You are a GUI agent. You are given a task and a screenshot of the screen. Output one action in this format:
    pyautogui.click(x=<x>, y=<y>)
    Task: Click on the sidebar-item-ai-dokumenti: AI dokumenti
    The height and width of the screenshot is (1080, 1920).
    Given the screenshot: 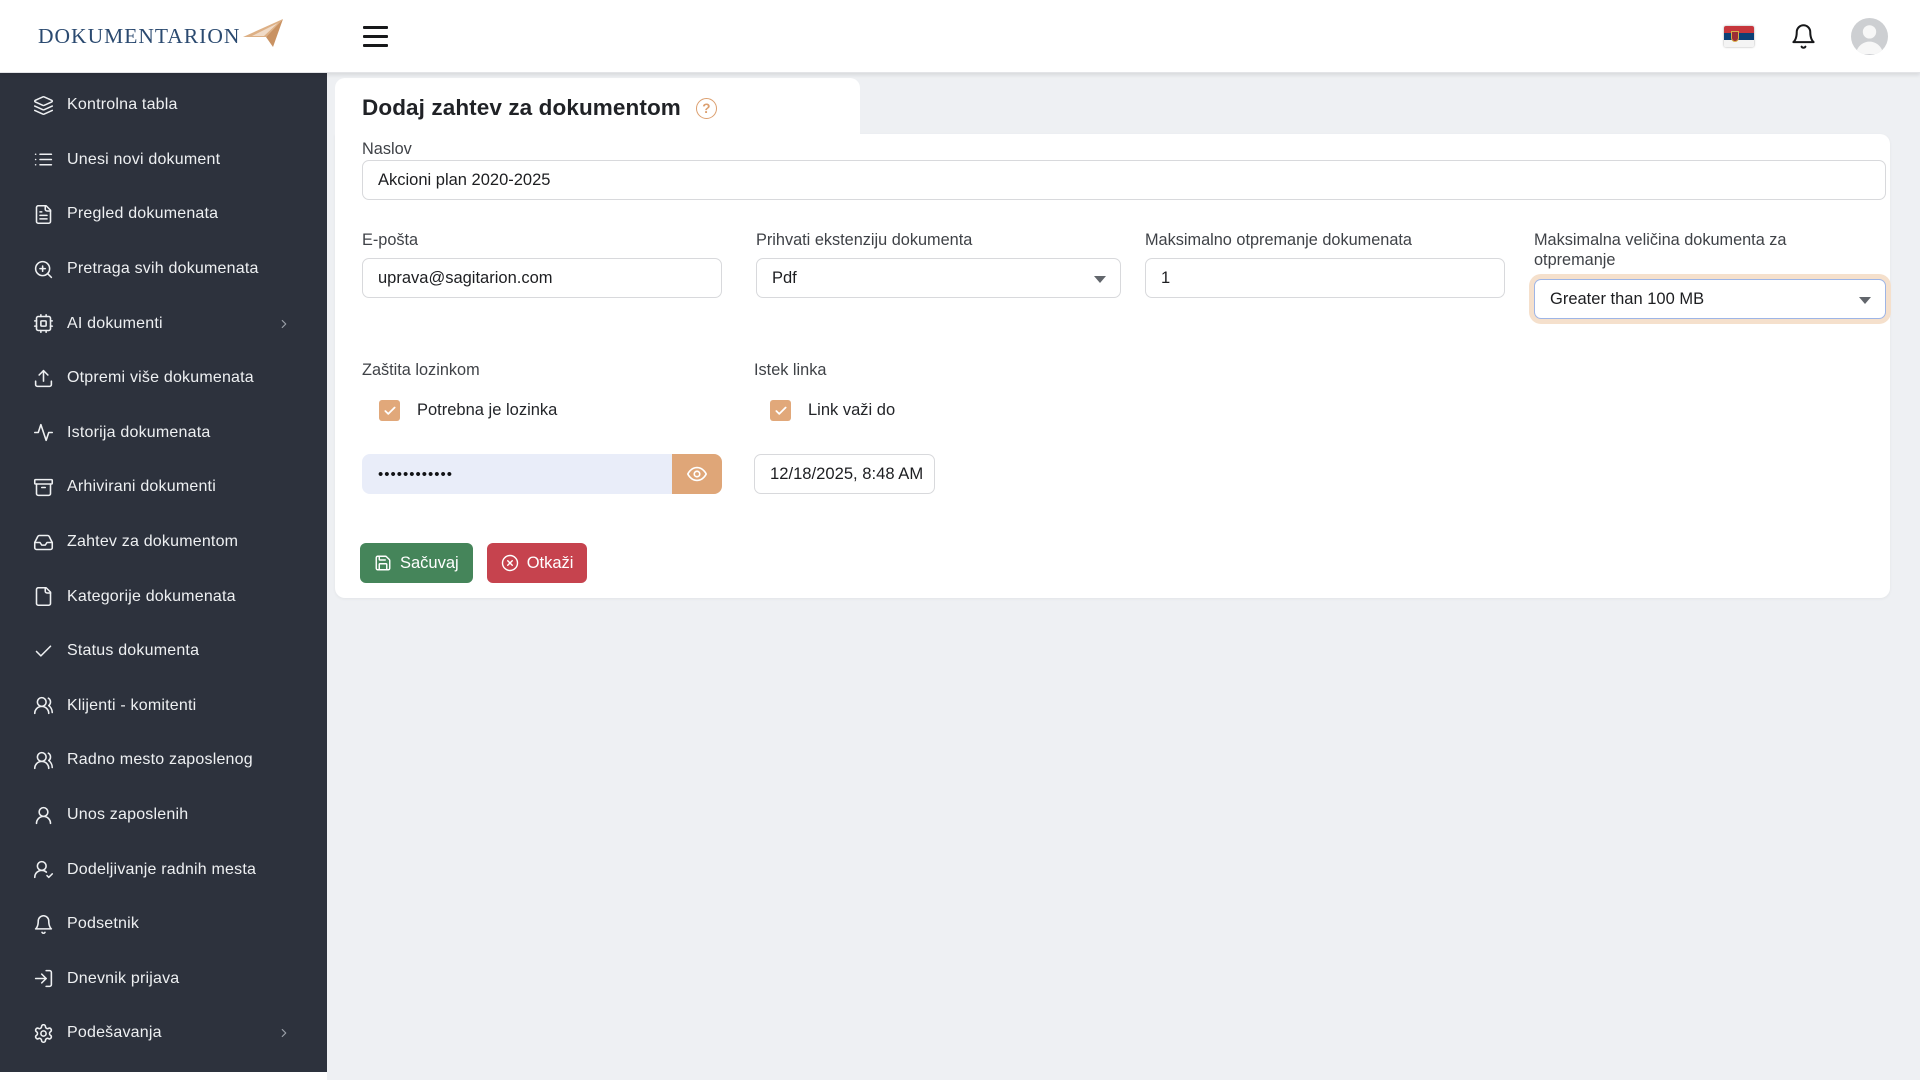 What is the action you would take?
    pyautogui.click(x=163, y=323)
    